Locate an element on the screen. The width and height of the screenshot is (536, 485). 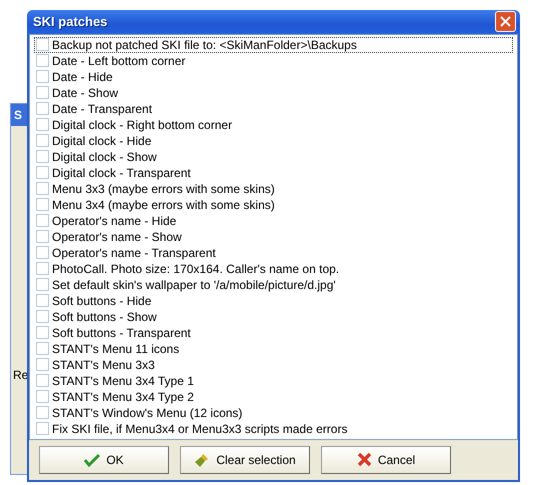
close-button is located at coordinates (505, 21).